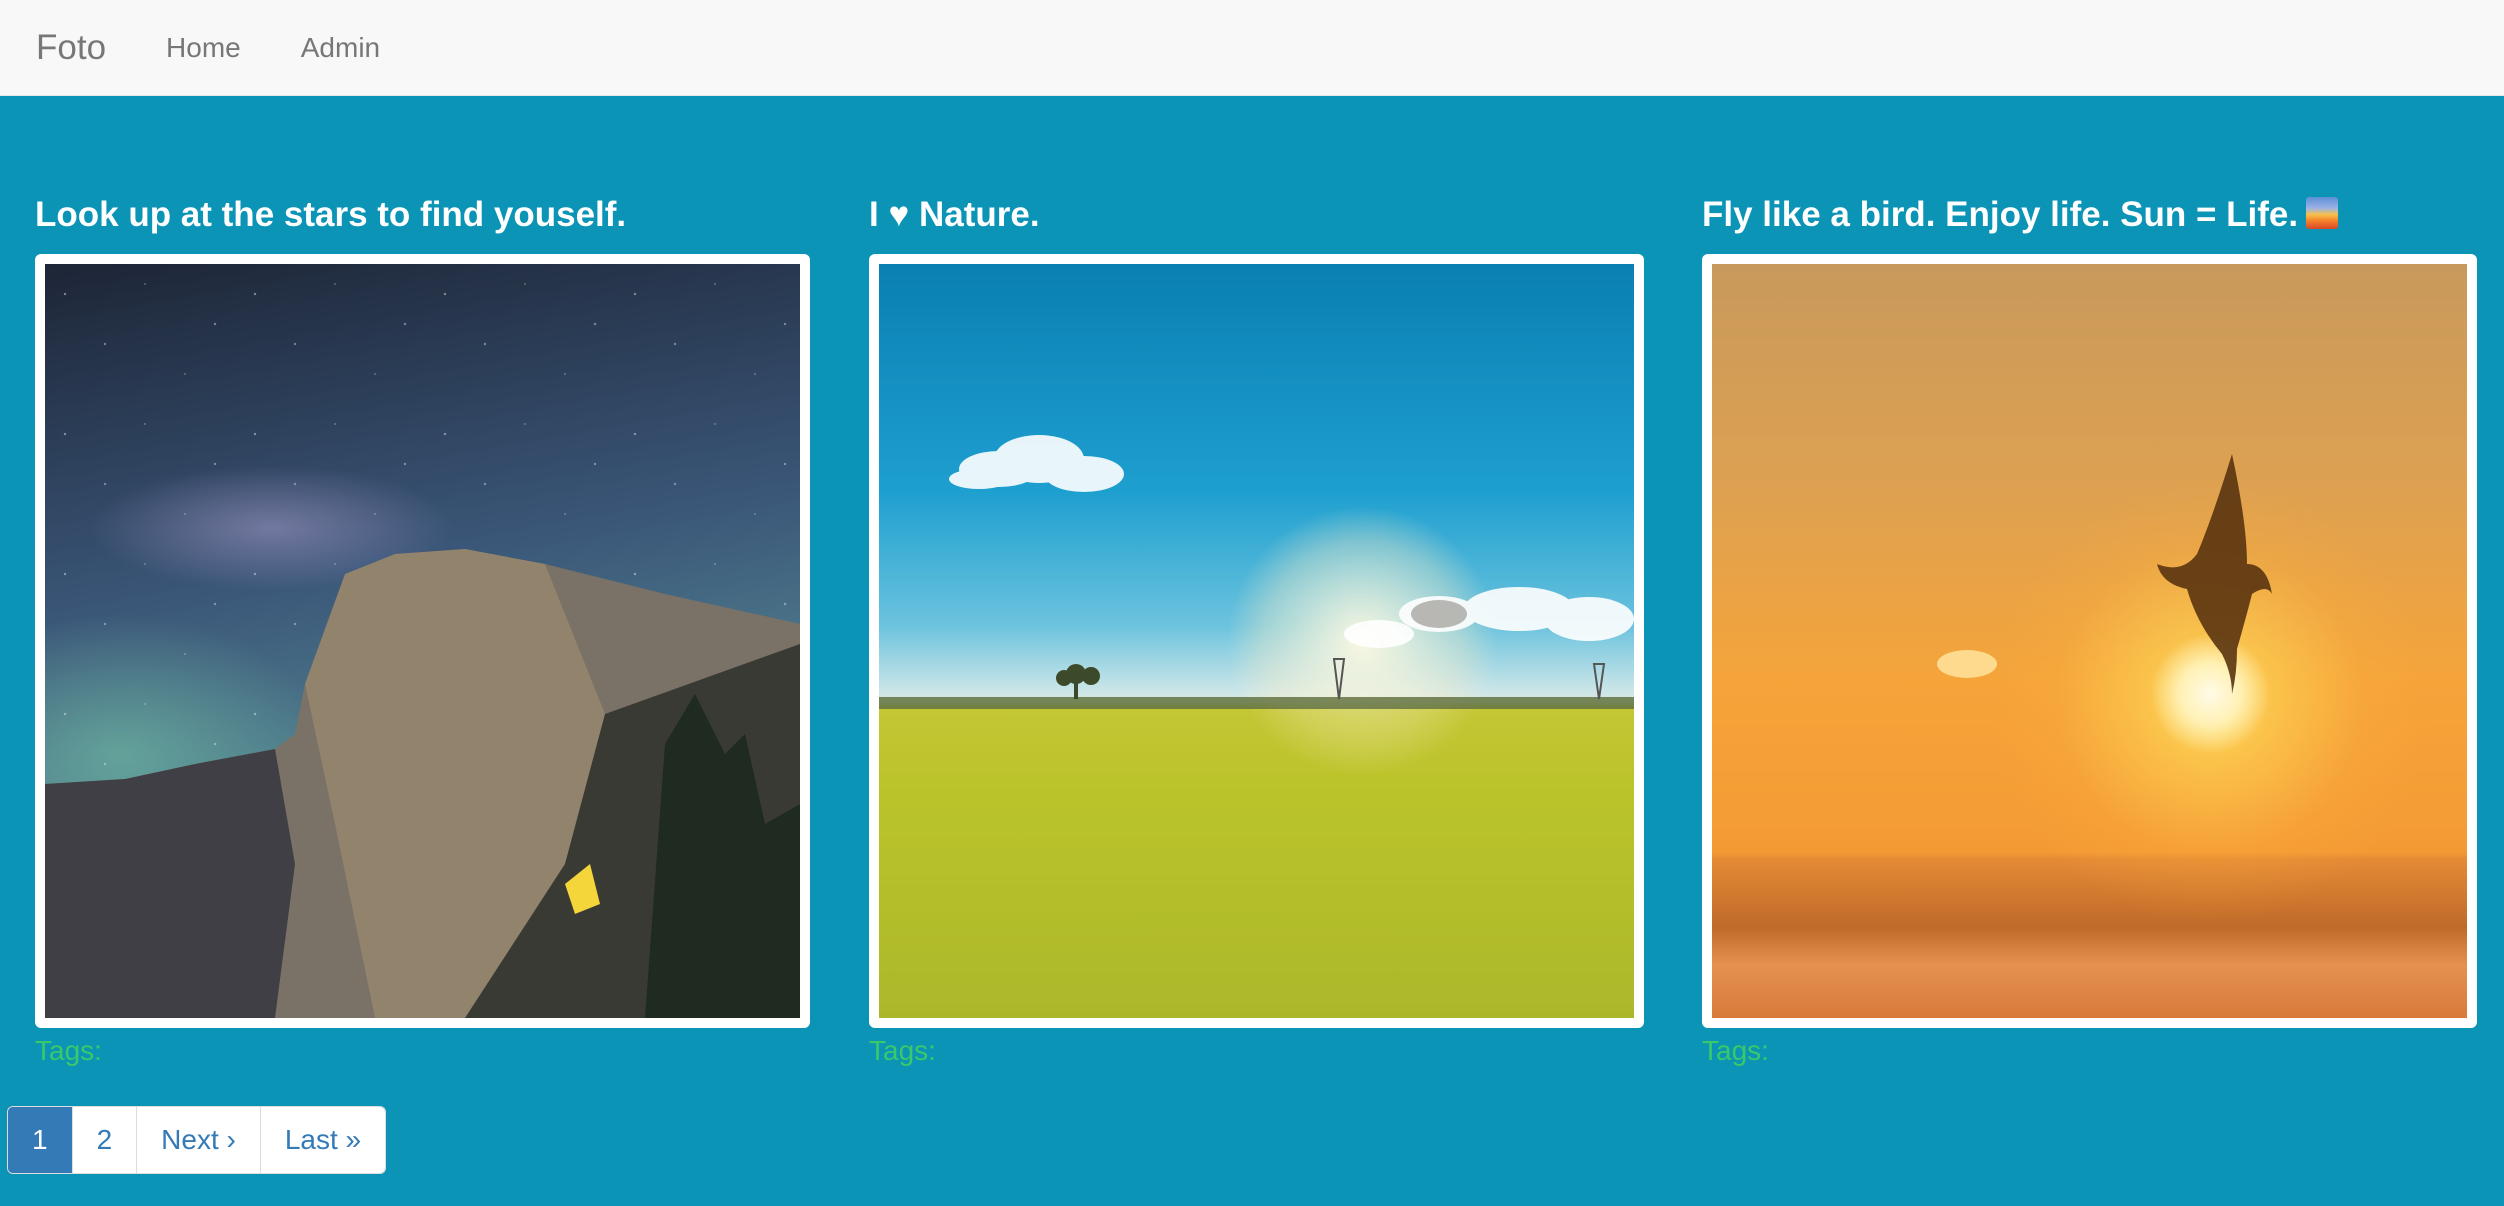  Describe the element at coordinates (1256, 215) in the screenshot. I see `photo-title: I ♥ Nature.` at that location.